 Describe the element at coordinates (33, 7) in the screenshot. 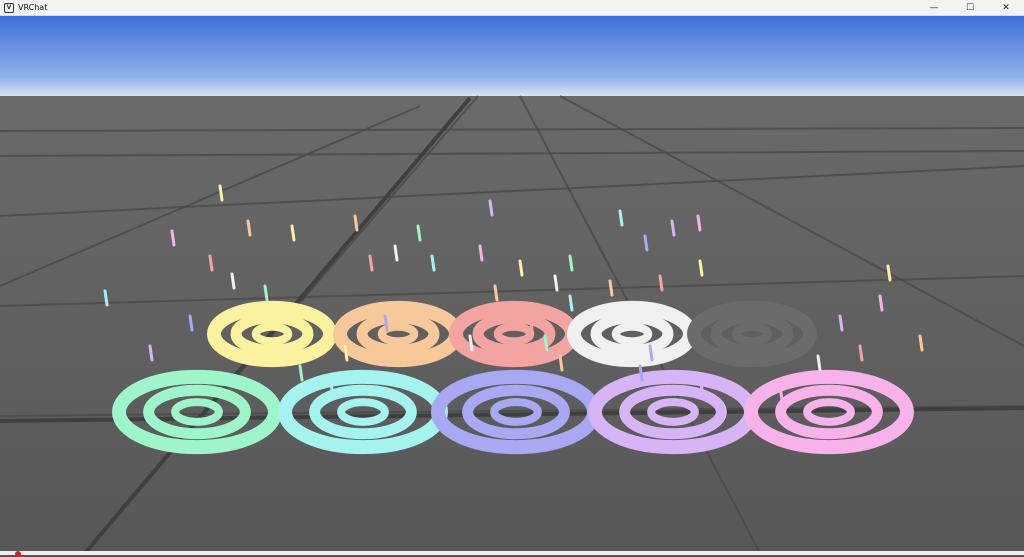

I see `window-title: VRChat` at that location.